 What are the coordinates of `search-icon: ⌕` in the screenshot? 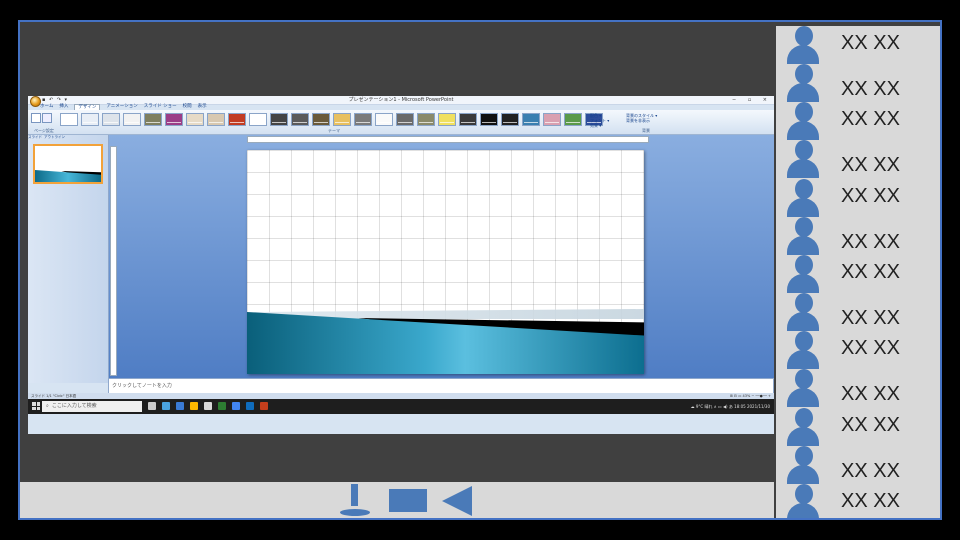 It's located at (47, 406).